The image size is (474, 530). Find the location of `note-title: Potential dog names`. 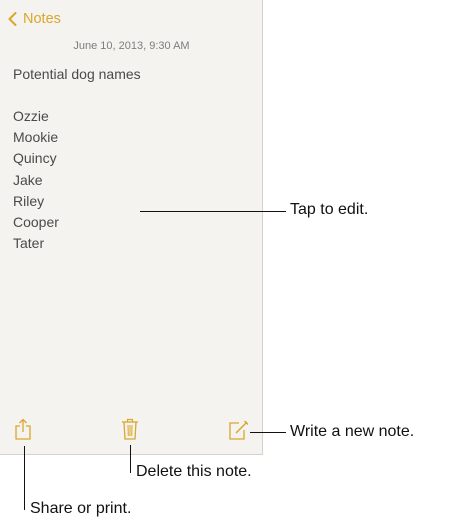

note-title: Potential dog names is located at coordinates (77, 74).